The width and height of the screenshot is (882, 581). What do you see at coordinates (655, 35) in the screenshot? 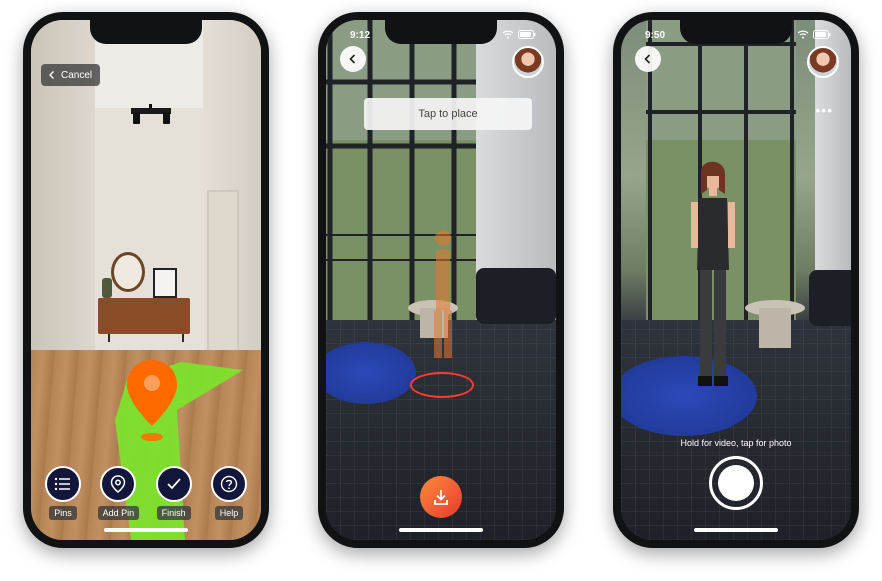
I see `status-time: 9:50` at bounding box center [655, 35].